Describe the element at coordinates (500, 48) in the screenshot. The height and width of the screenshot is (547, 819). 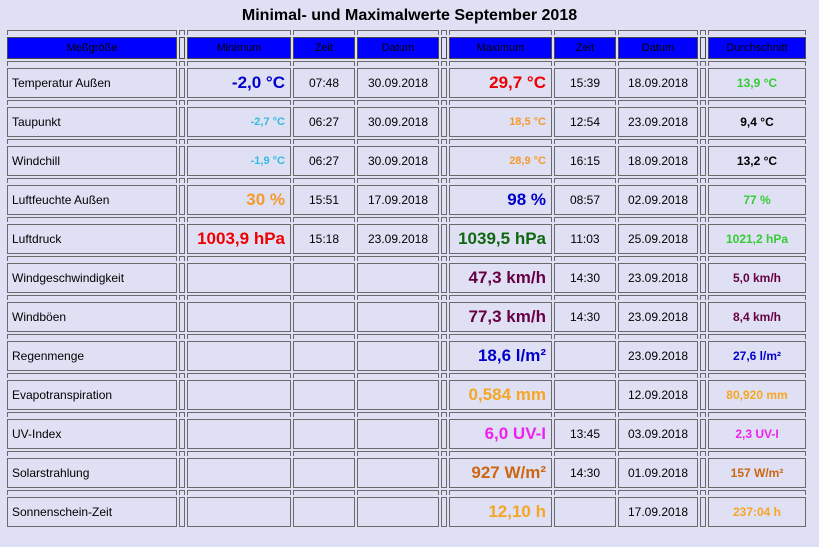
I see `header-maximum: Maximum` at that location.